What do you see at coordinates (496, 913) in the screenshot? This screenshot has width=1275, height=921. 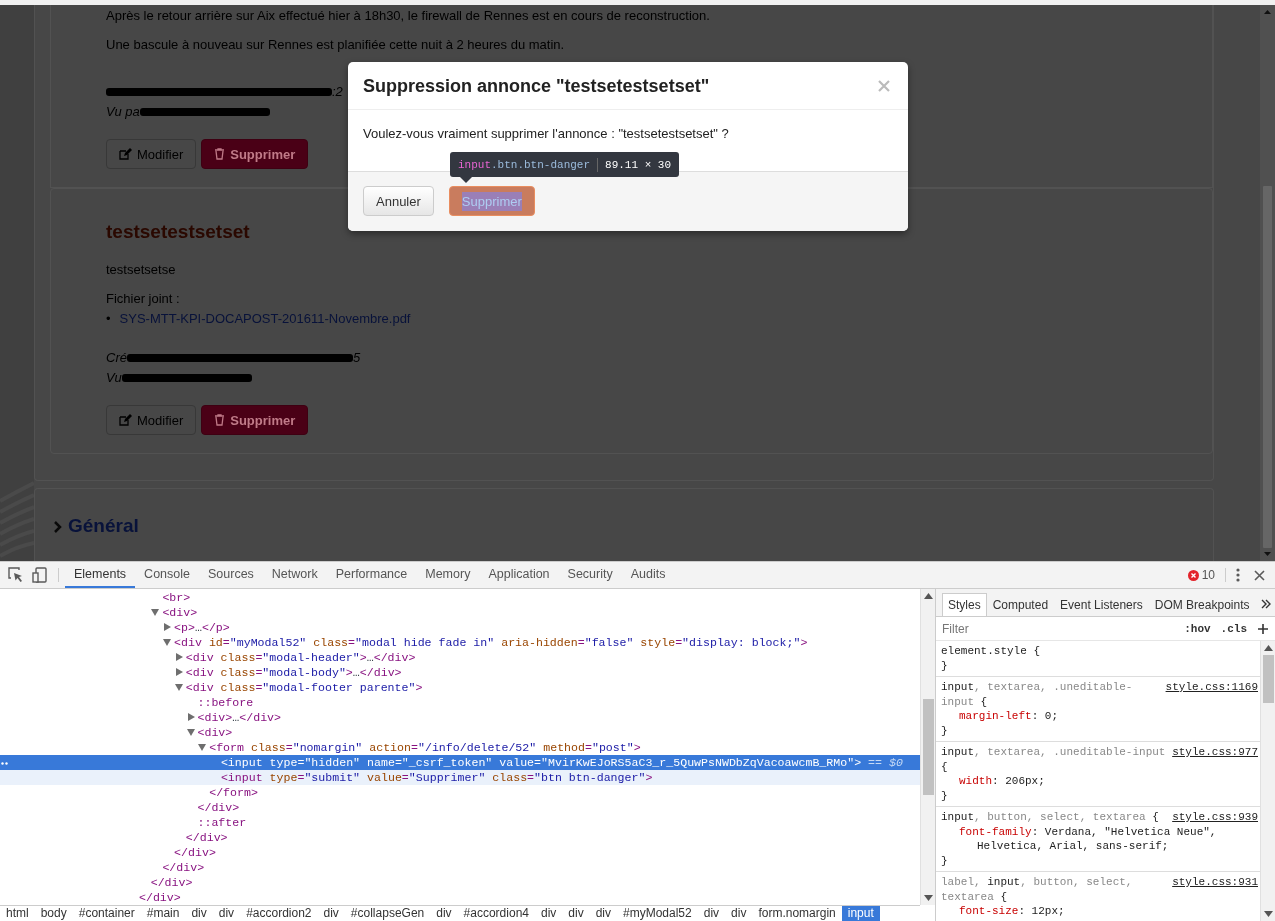 I see `breadcrumb-item: #accordion4` at bounding box center [496, 913].